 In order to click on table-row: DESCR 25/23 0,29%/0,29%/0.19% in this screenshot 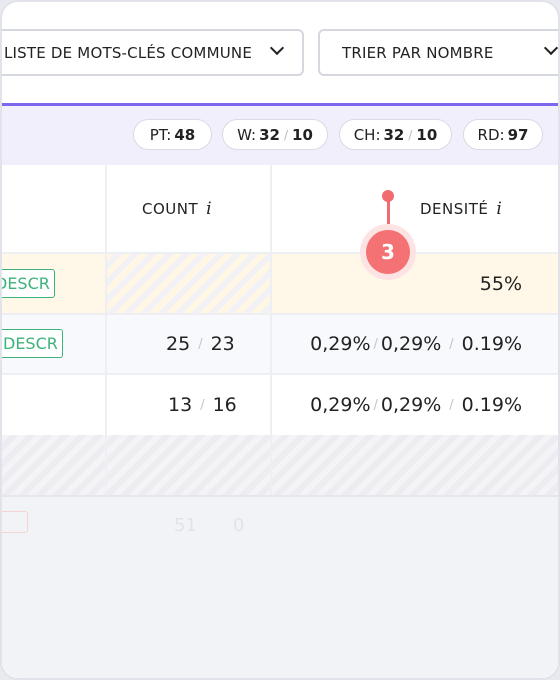, I will do `click(280, 345)`.